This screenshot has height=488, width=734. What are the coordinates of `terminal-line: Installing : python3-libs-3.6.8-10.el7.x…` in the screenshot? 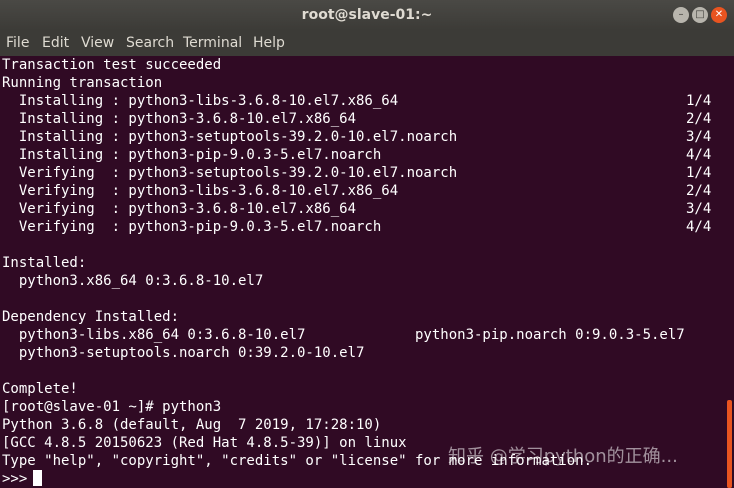 It's located at (200, 101).